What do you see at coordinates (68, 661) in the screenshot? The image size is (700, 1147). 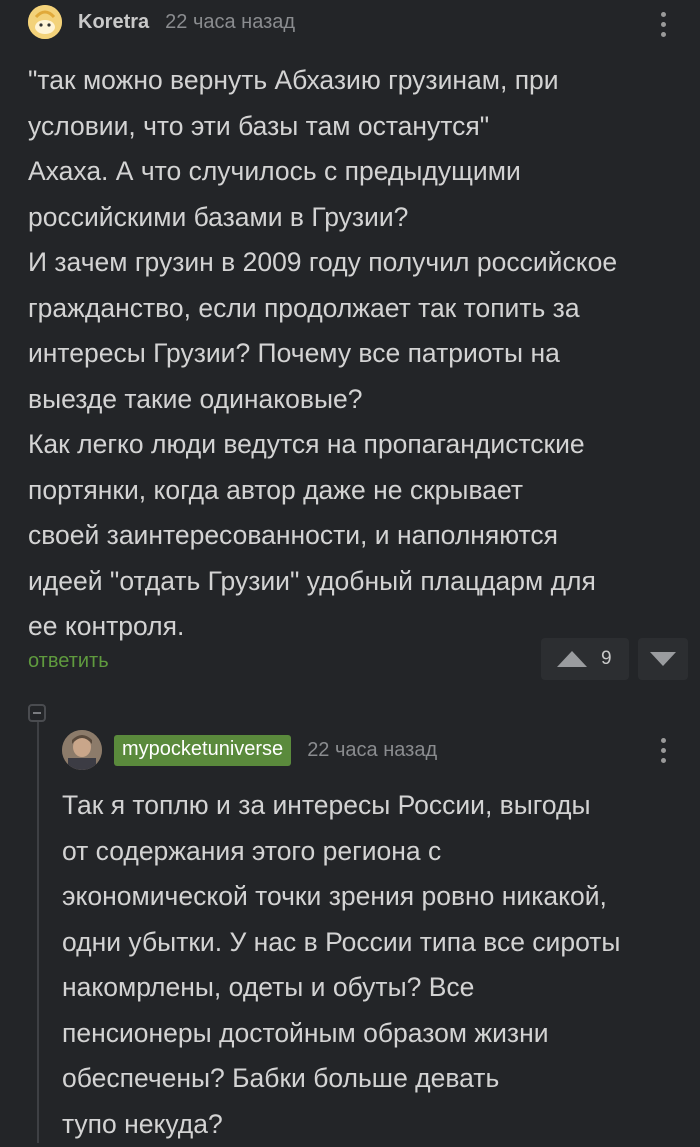 I see `reply-link: ответить` at bounding box center [68, 661].